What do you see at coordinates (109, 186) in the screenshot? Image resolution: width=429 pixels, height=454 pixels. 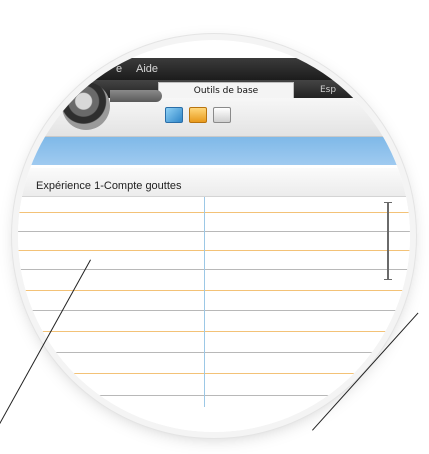 I see `document-title: Expérience 1-Compte gouttes` at bounding box center [109, 186].